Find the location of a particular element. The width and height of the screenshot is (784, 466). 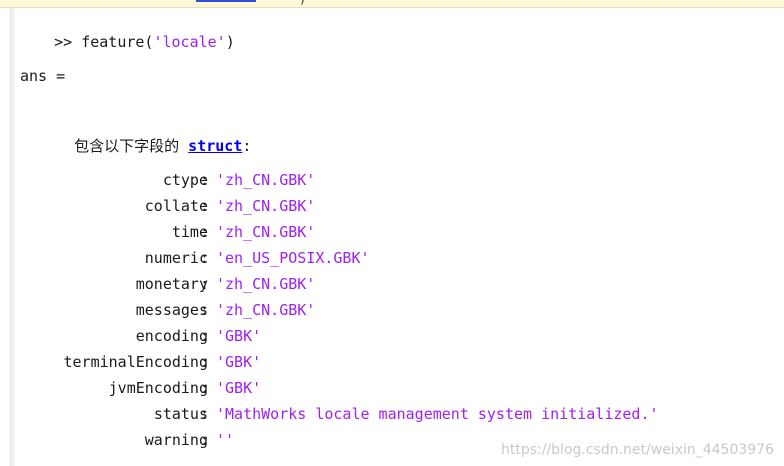

field-name: collate is located at coordinates (176, 206).